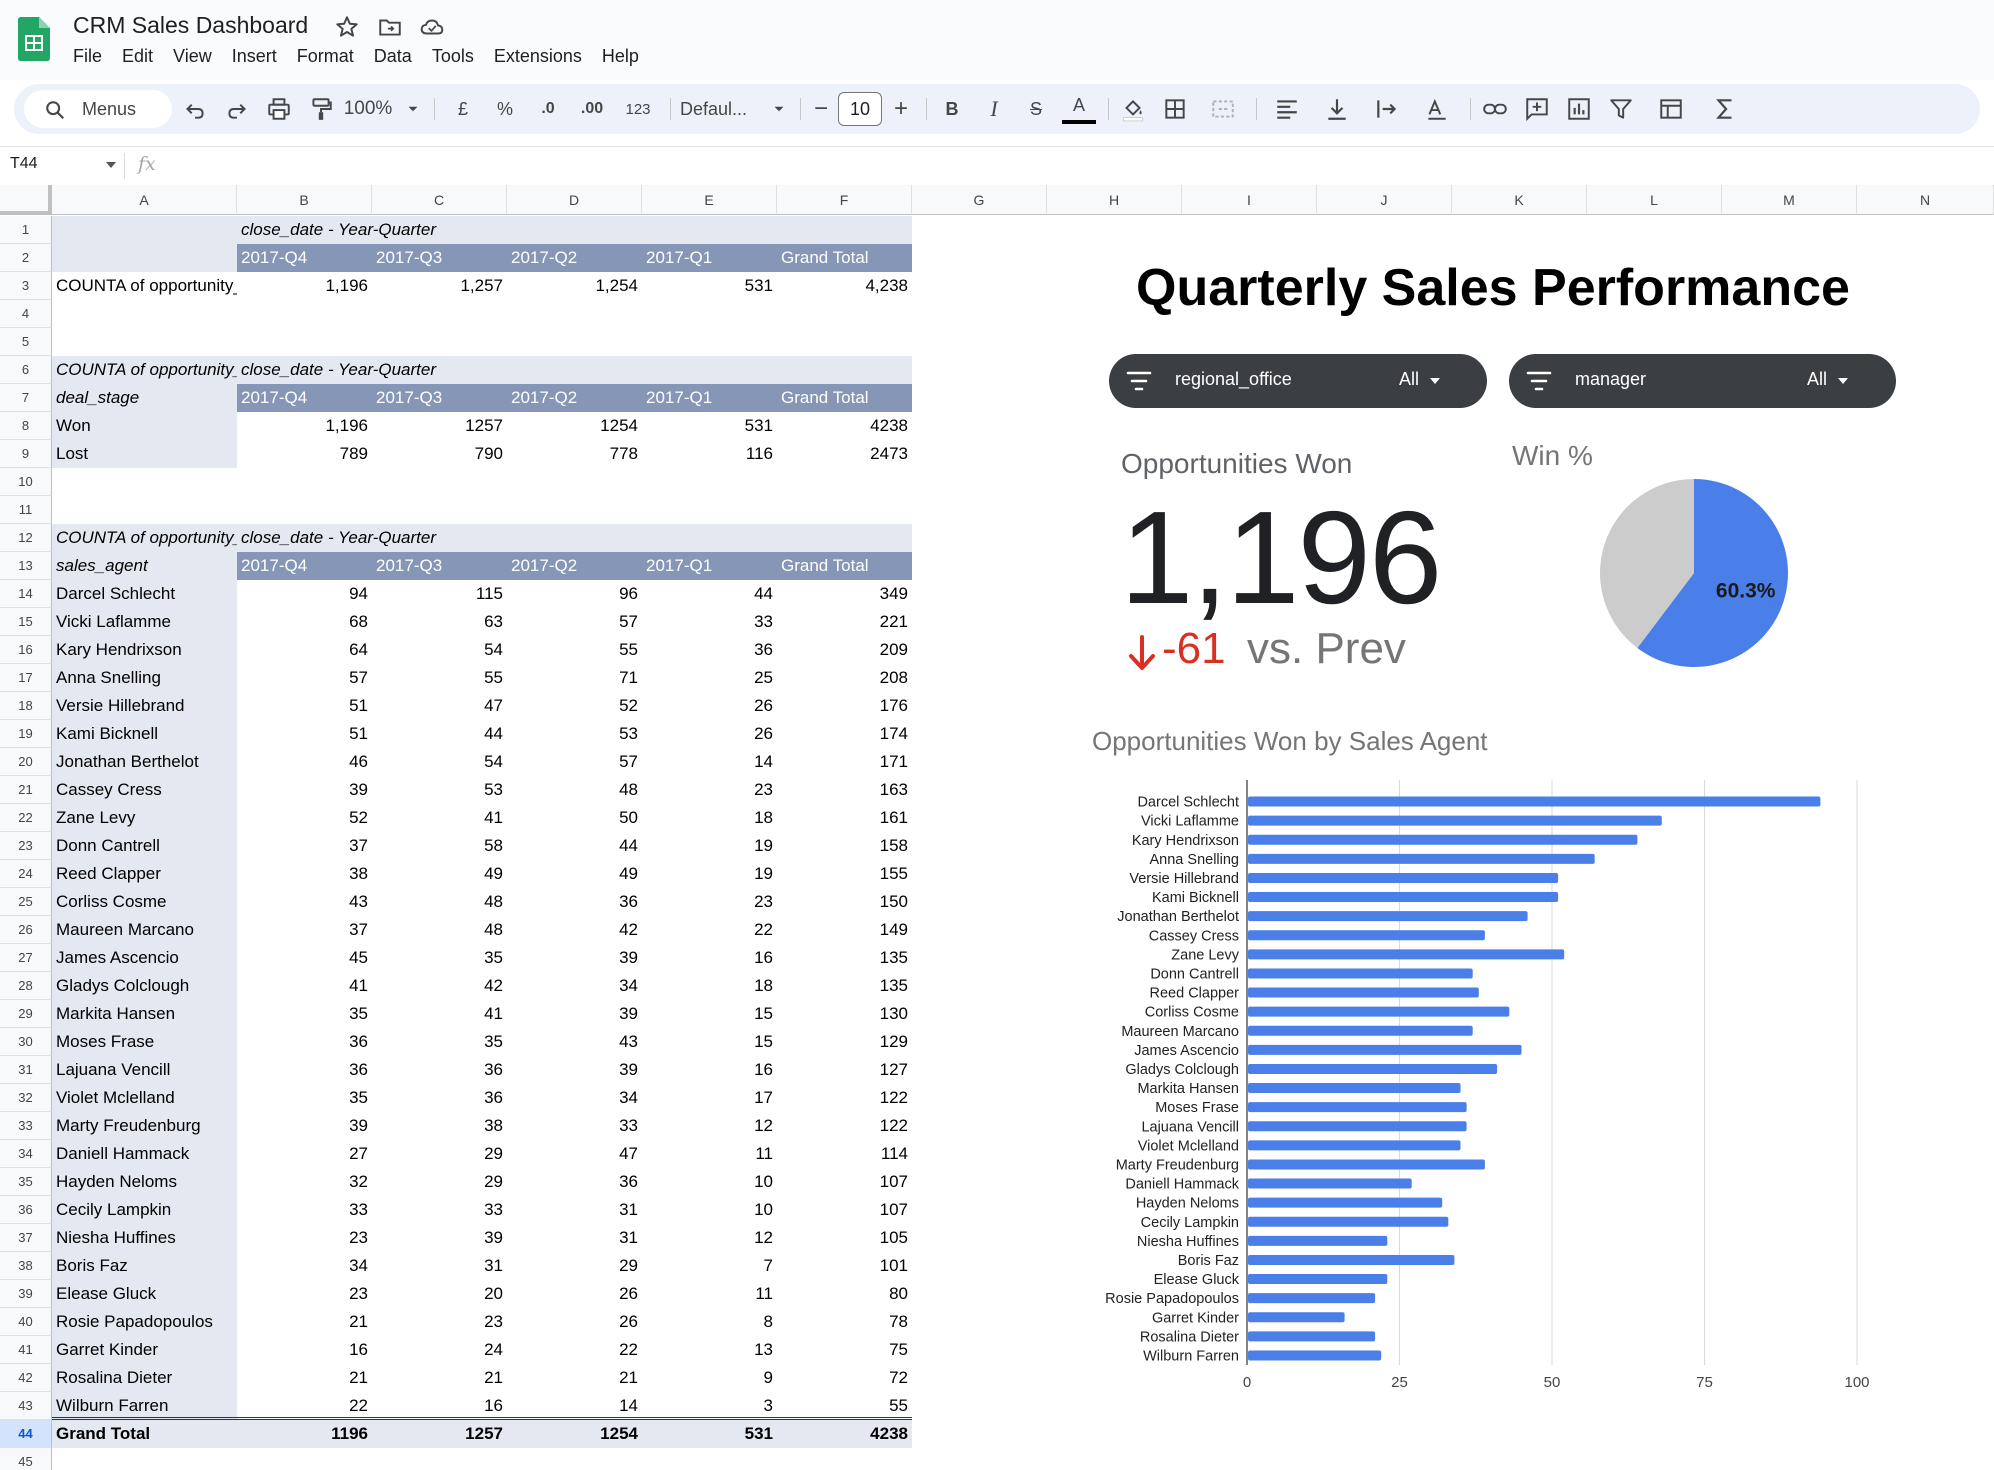 The image size is (1994, 1470). What do you see at coordinates (26, 1322) in the screenshot?
I see `row-header-40: 40` at bounding box center [26, 1322].